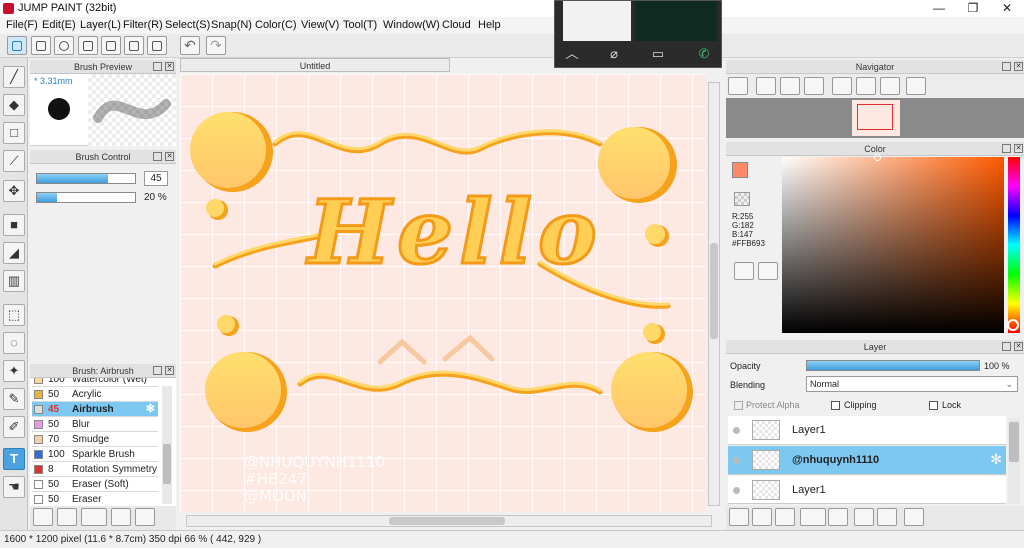  What do you see at coordinates (95, 382) in the screenshot?
I see `list-item: 100 Watercolor (Wet)` at bounding box center [95, 382].